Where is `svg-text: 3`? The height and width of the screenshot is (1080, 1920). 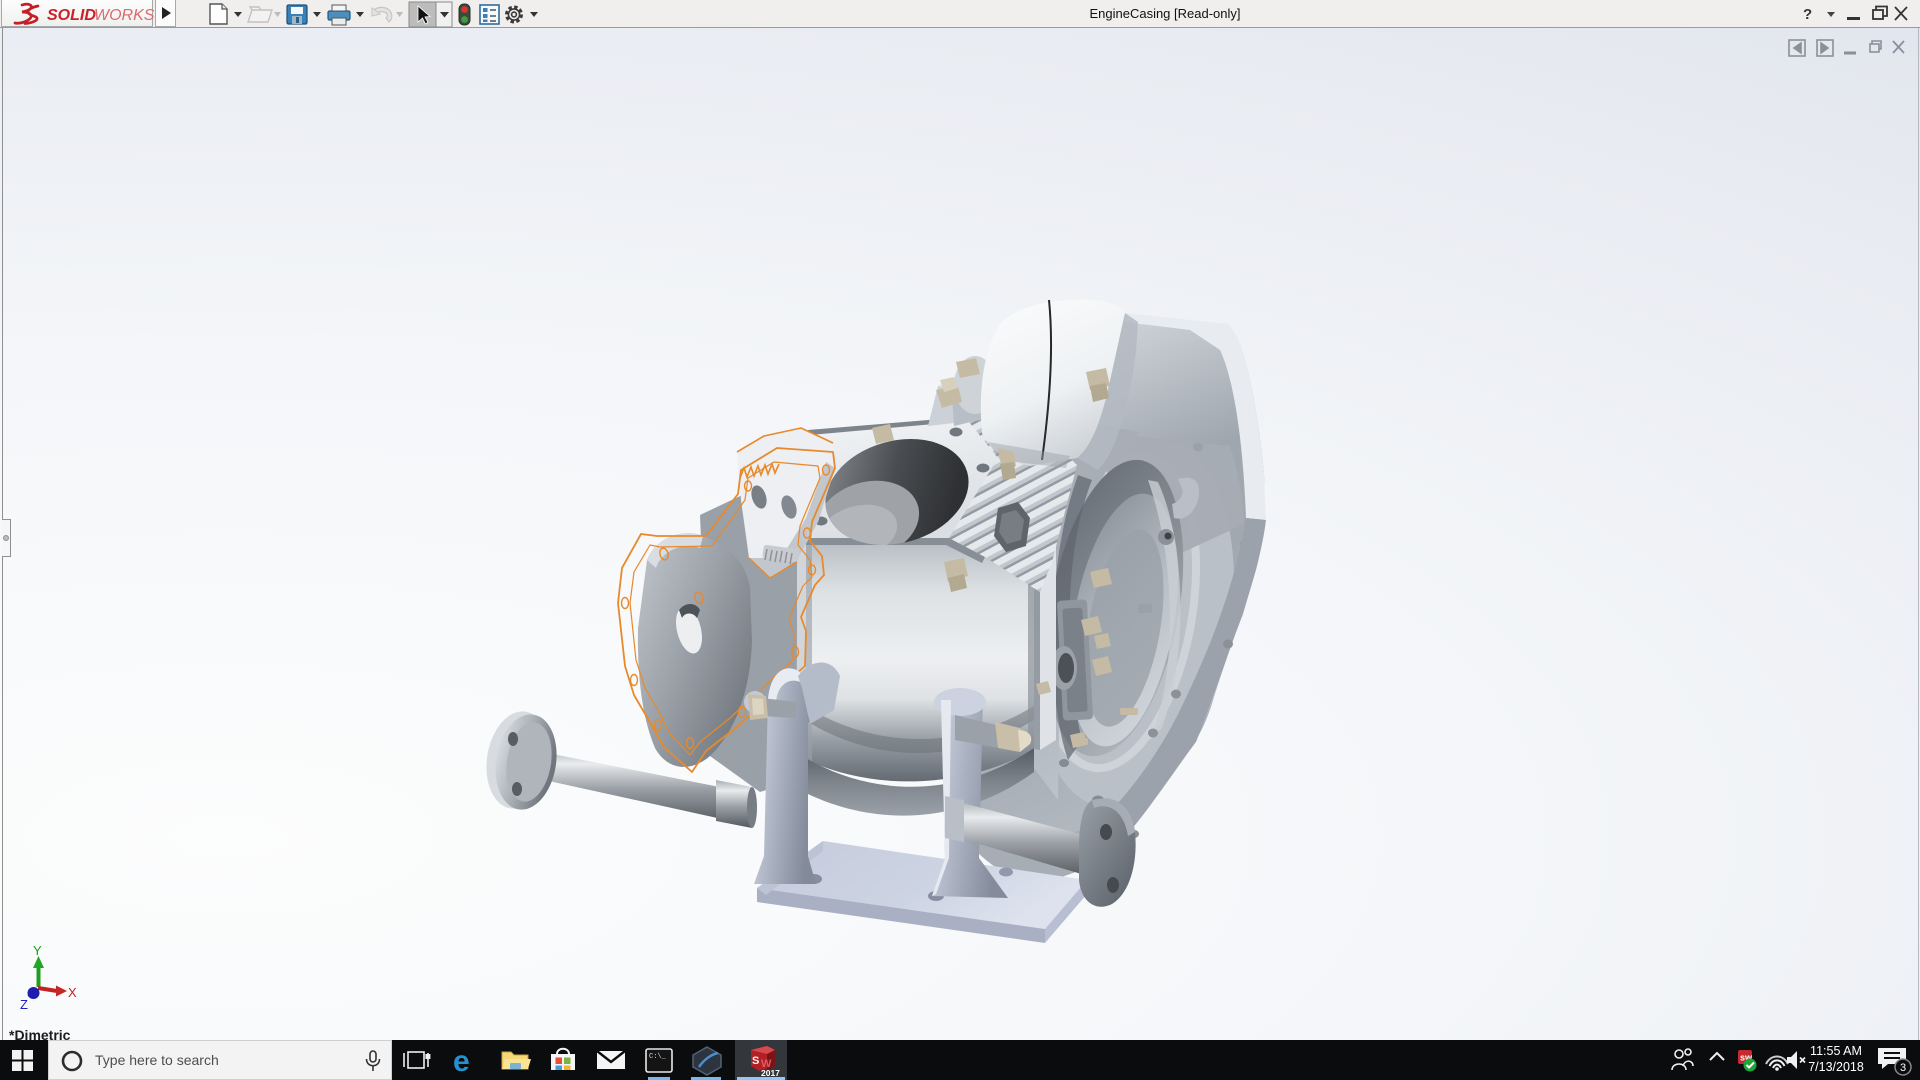 svg-text: 3 is located at coordinates (1903, 1068).